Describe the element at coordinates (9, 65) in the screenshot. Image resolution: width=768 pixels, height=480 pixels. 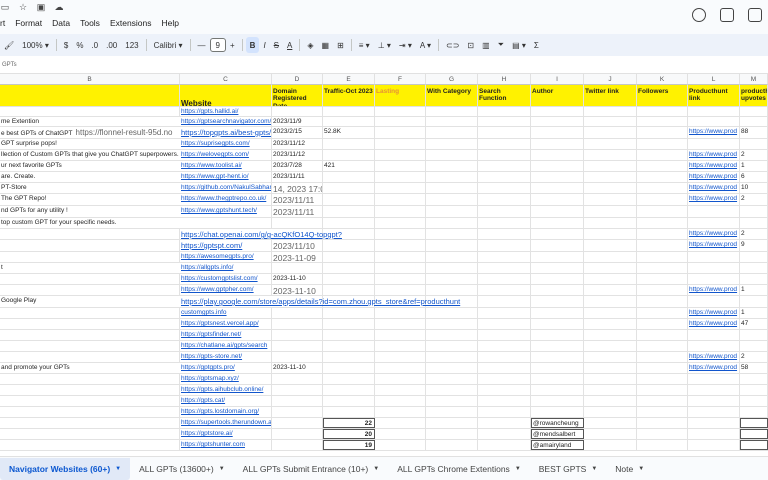
I see `name-box: GPTs` at that location.